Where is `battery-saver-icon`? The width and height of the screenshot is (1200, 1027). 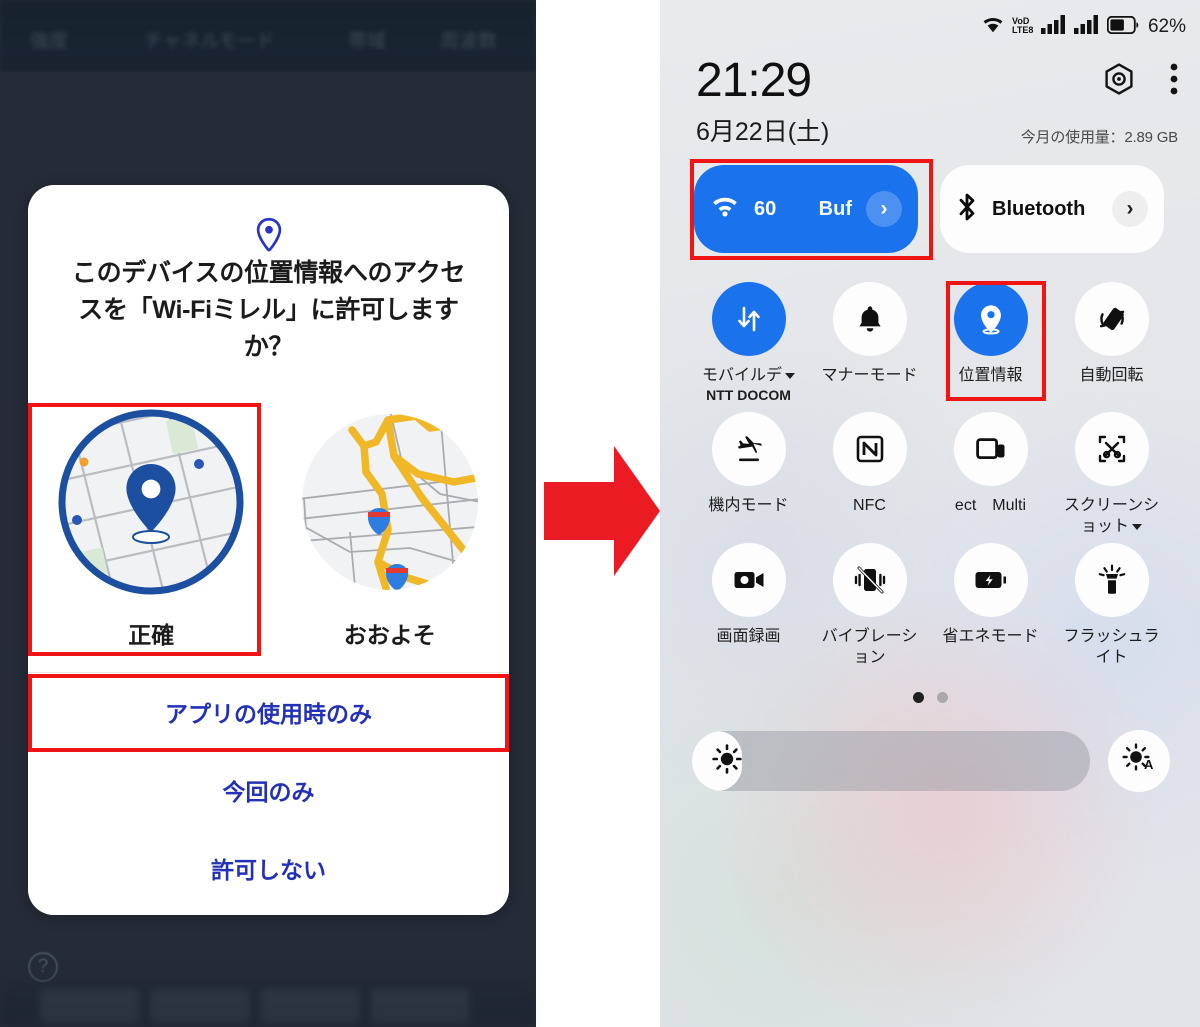
battery-saver-icon is located at coordinates (990, 580).